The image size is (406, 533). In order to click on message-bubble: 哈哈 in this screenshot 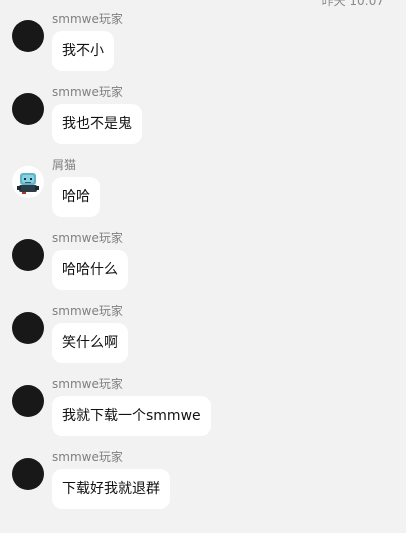, I will do `click(76, 197)`.